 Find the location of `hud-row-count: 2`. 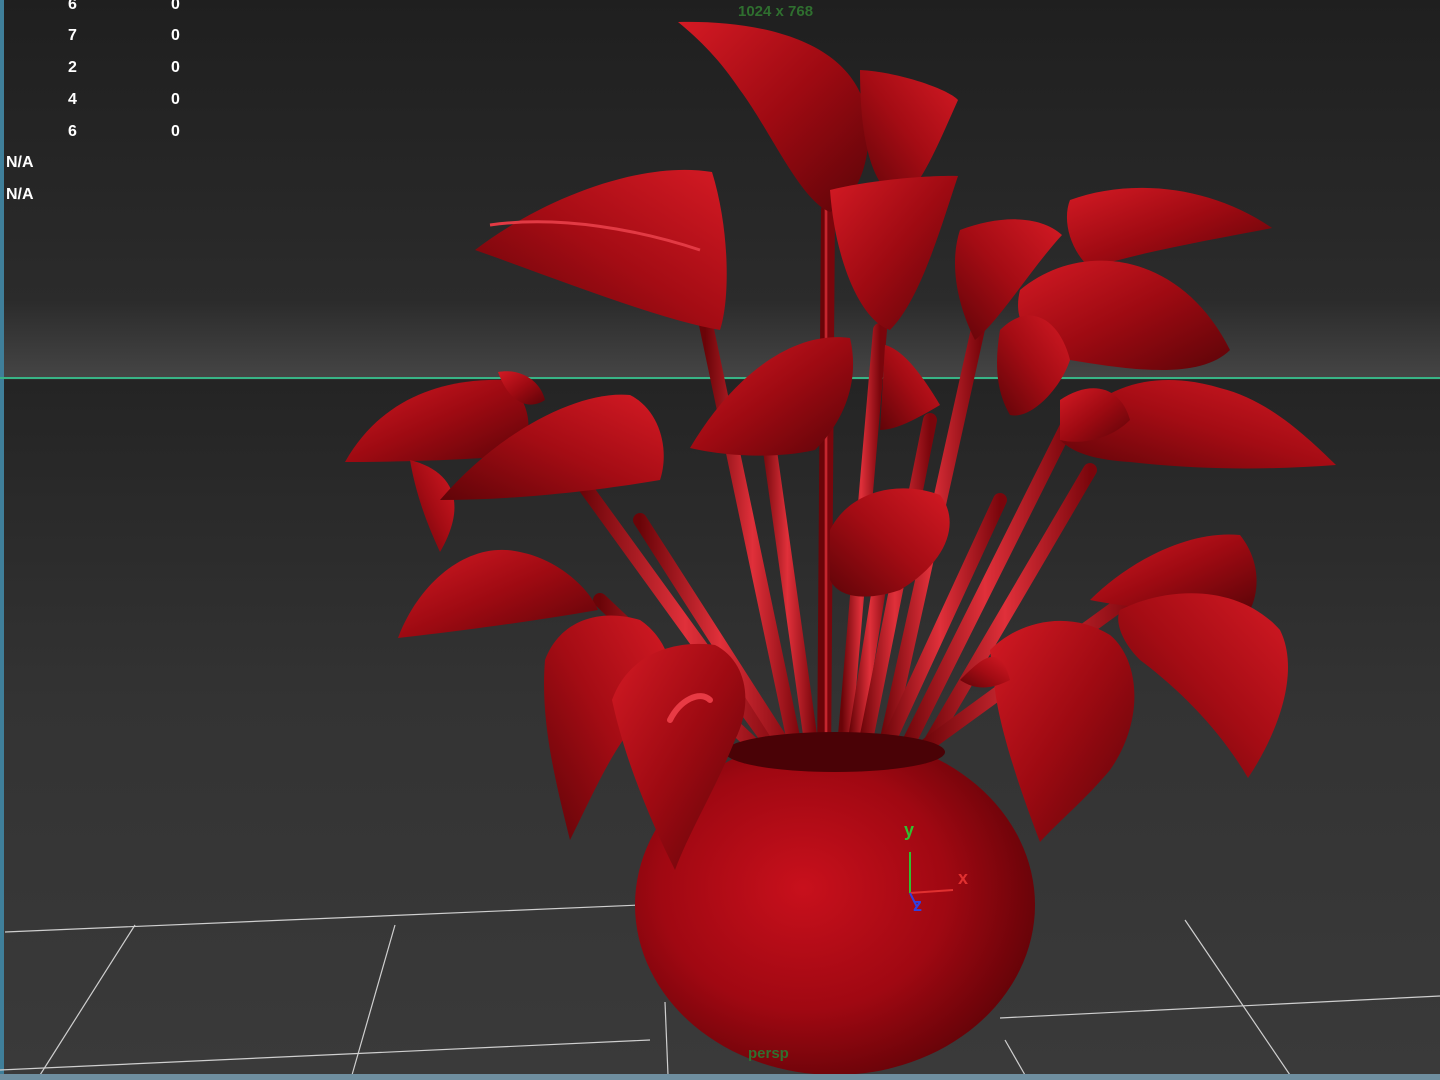

hud-row-count: 2 is located at coordinates (72, 67).